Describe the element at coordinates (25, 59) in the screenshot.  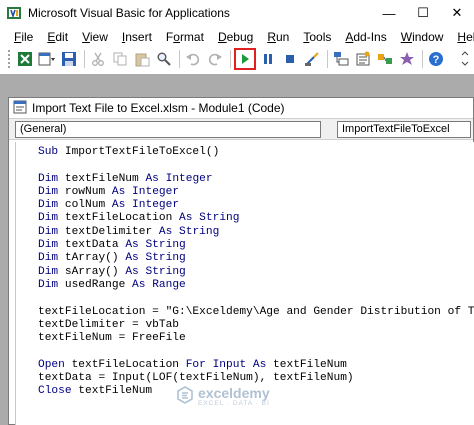
I see `excel-icon` at that location.